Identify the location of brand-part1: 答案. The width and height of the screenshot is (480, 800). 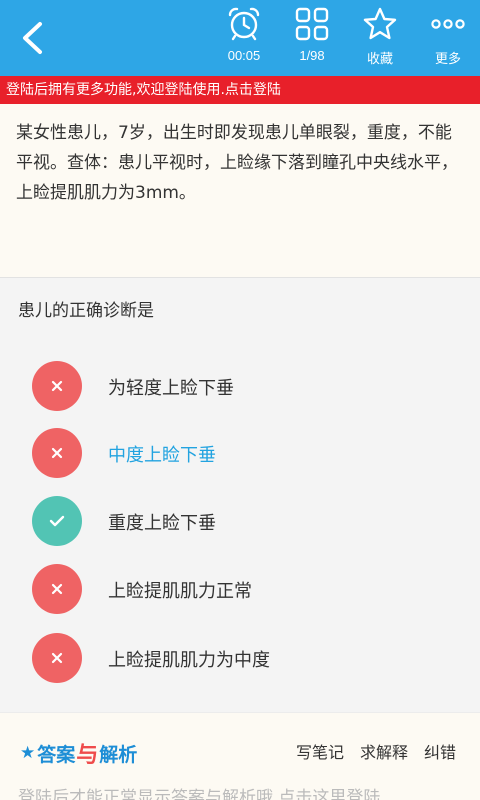
(56, 754).